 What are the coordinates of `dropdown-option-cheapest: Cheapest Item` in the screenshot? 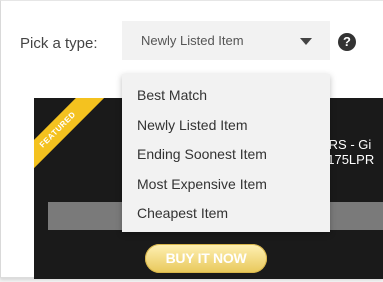 It's located at (226, 214).